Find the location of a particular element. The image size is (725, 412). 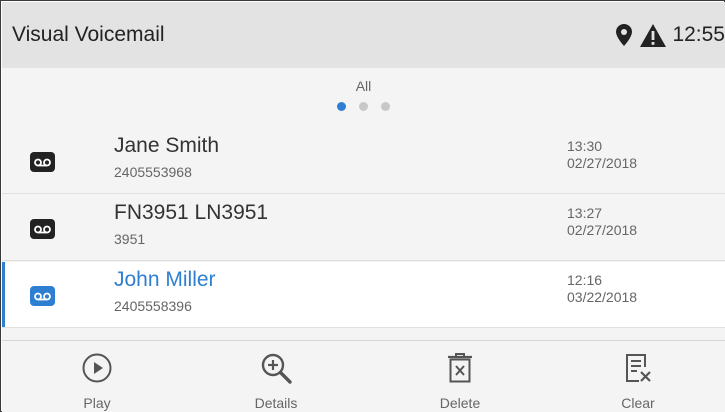

clear-list-icon is located at coordinates (638, 368).